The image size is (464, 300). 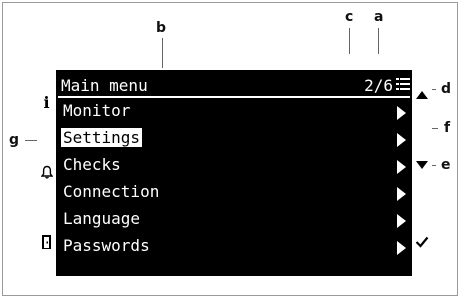 I want to click on callout-e: e, so click(x=446, y=165).